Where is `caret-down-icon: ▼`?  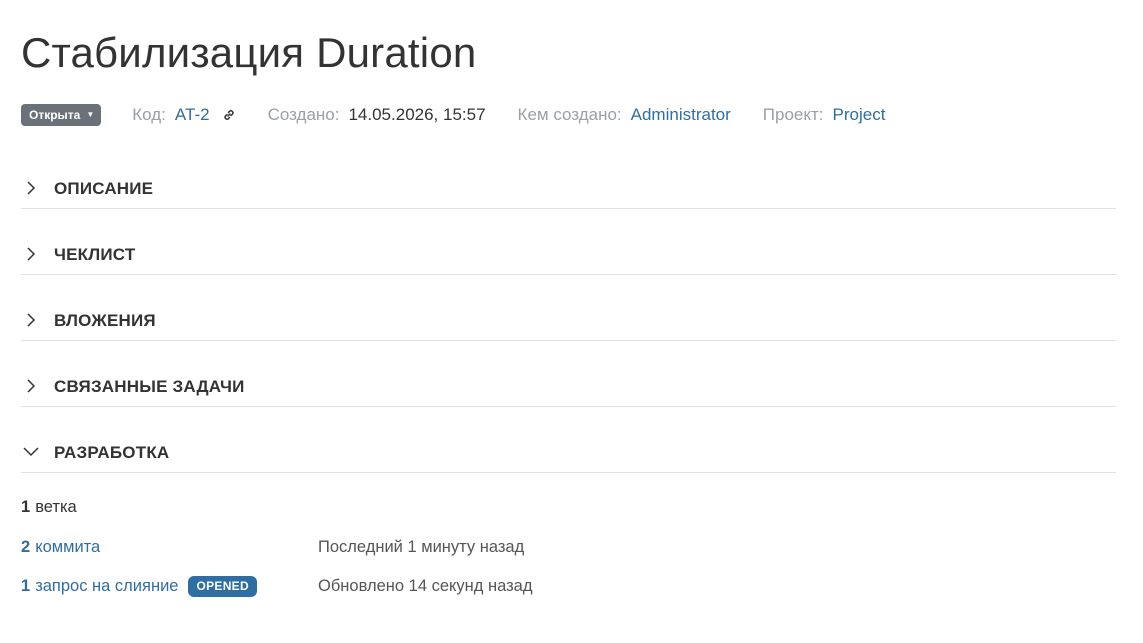
caret-down-icon: ▼ is located at coordinates (90, 114).